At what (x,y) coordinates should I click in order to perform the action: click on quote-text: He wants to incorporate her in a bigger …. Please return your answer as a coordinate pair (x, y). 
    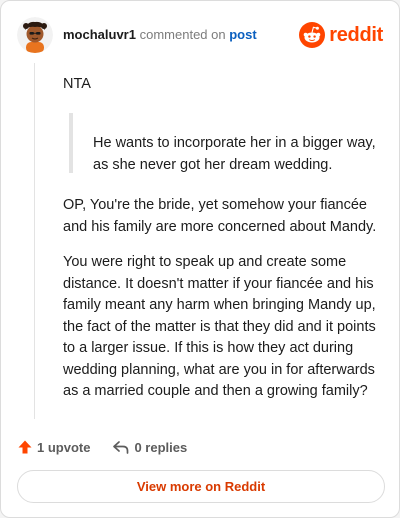
    Looking at the image, I should click on (234, 154).